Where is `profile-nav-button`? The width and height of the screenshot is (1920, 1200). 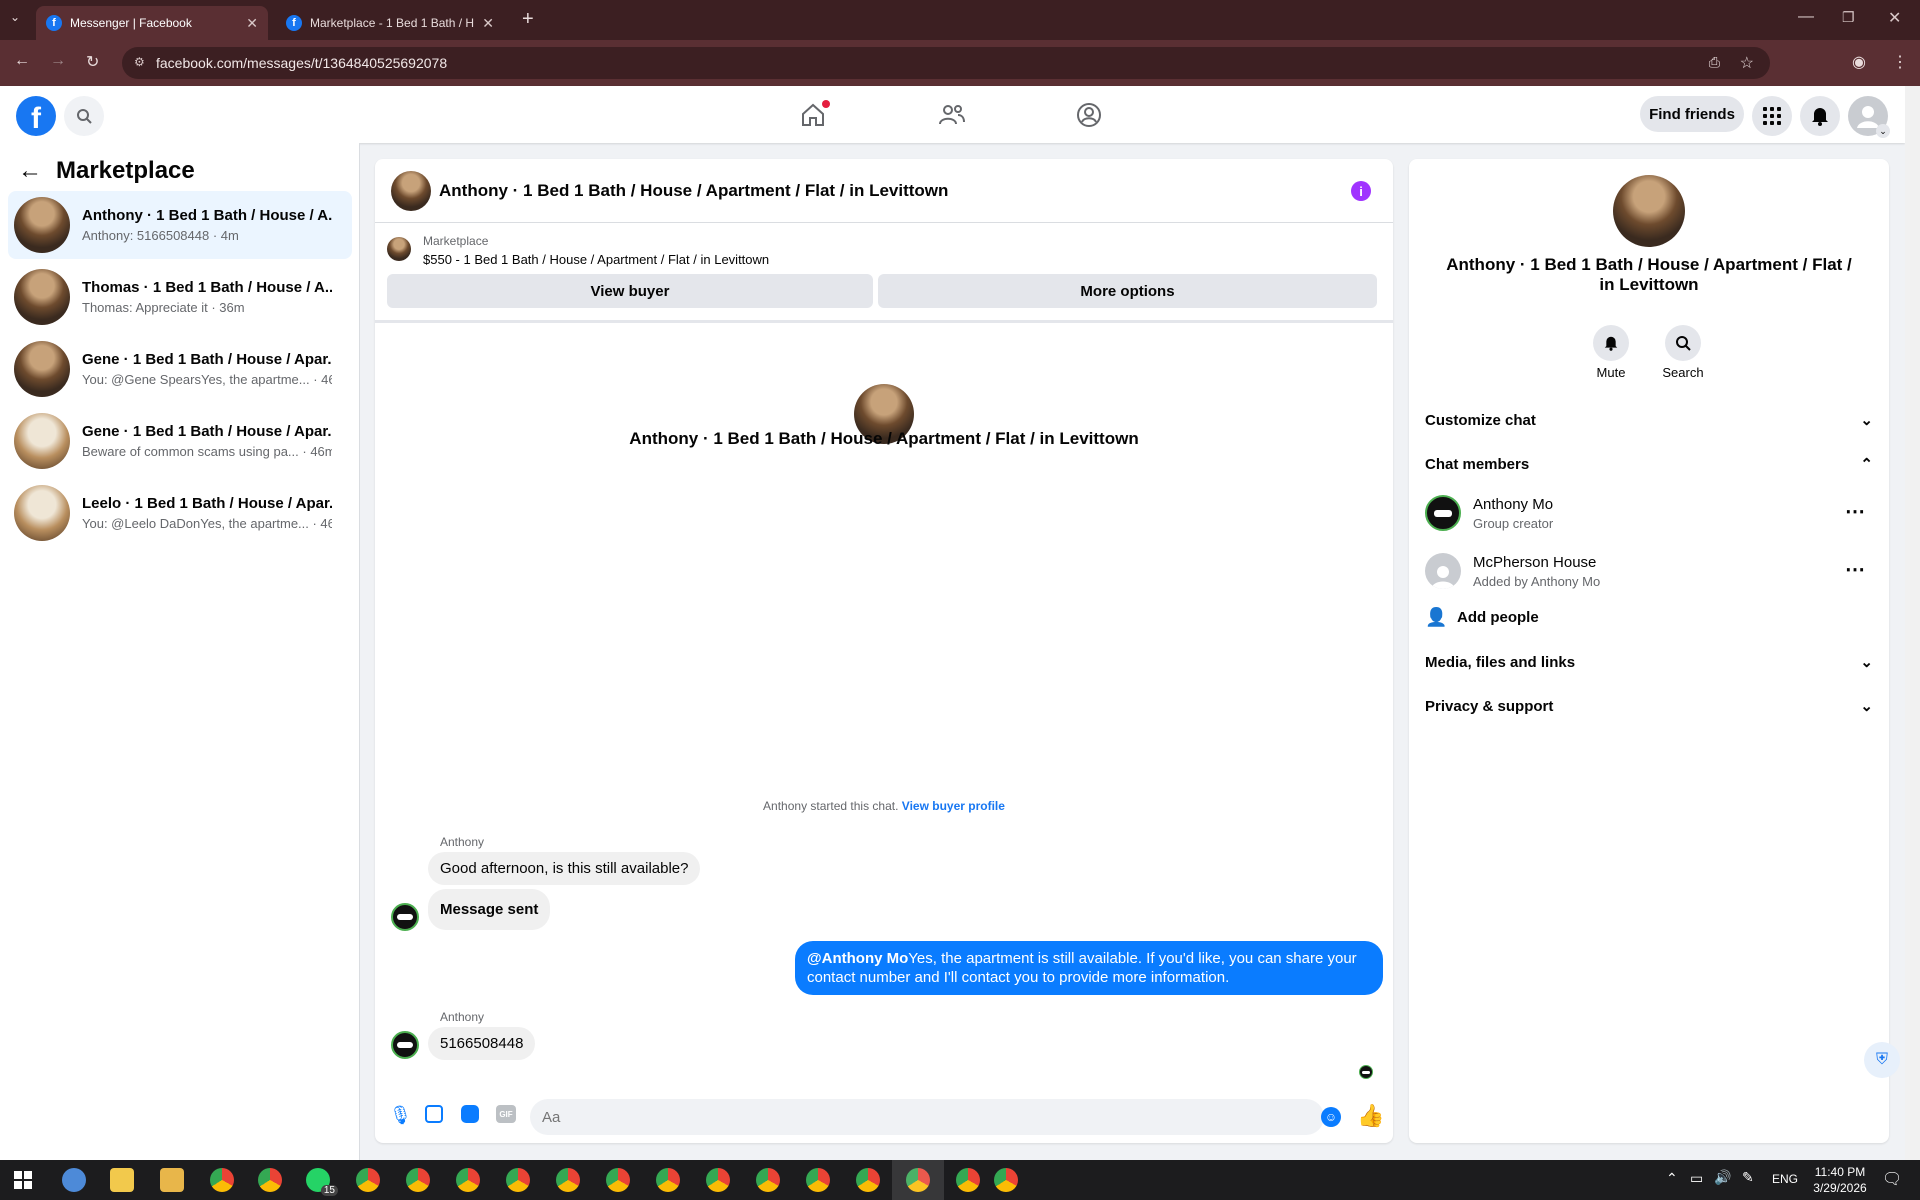
profile-nav-button is located at coordinates (1089, 117).